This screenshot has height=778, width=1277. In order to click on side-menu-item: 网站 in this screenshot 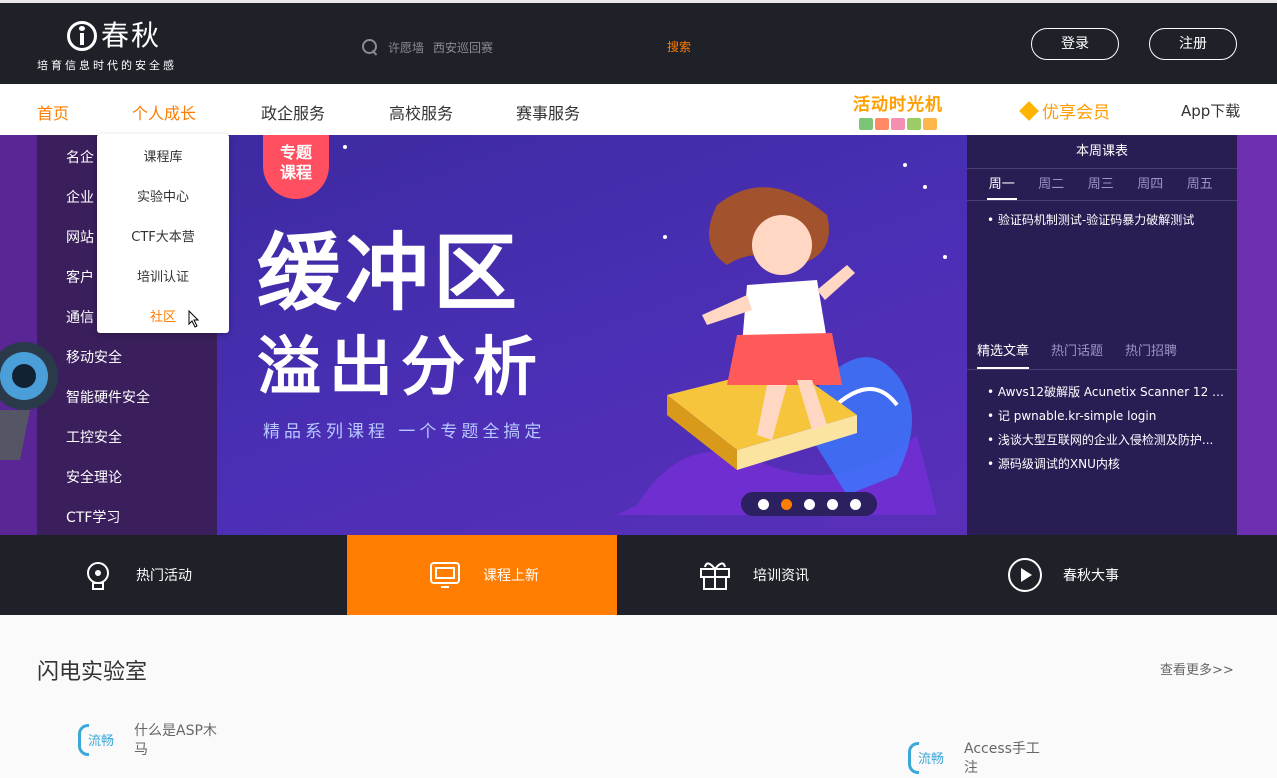, I will do `click(80, 237)`.